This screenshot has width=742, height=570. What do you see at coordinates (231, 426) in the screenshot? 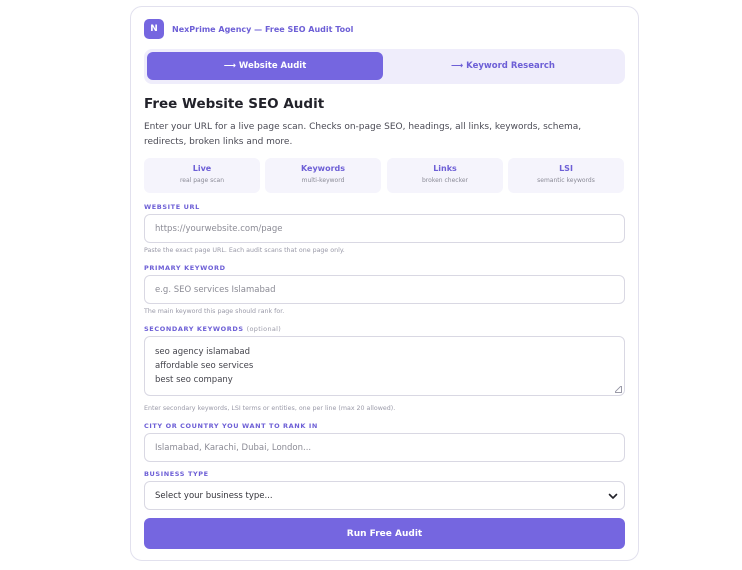
I see `city-label: CITY OR COUNTRY YOU WANT TO RANK IN` at bounding box center [231, 426].